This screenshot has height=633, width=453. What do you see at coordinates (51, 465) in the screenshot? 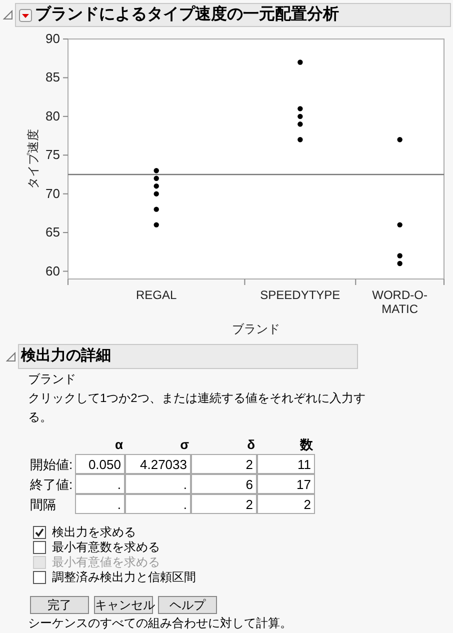
I see `row-label: 開始値:` at bounding box center [51, 465].